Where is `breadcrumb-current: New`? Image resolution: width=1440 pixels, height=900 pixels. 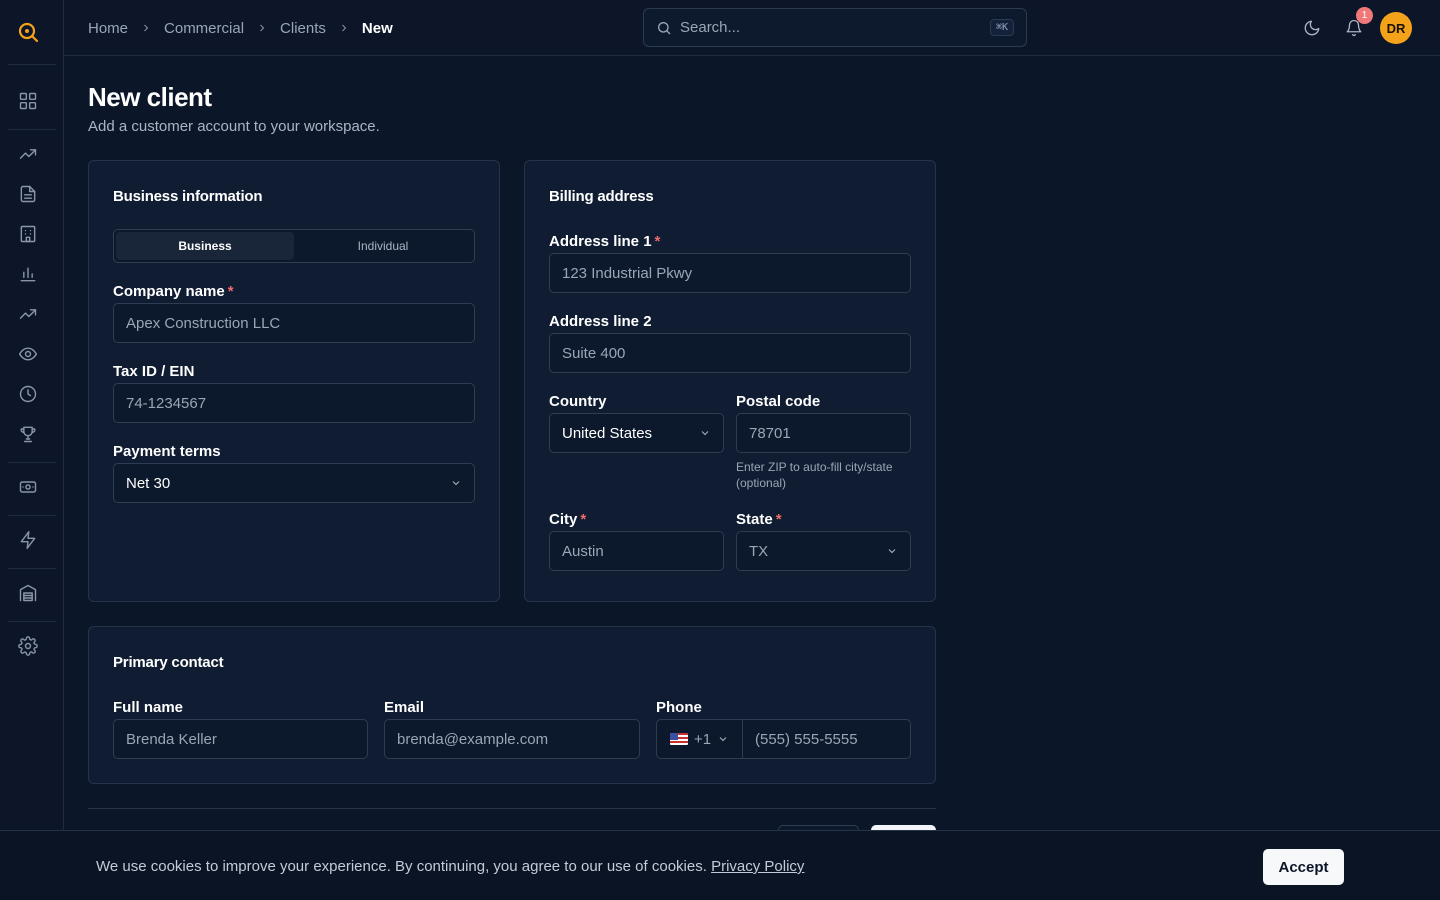
breadcrumb-current: New is located at coordinates (377, 28).